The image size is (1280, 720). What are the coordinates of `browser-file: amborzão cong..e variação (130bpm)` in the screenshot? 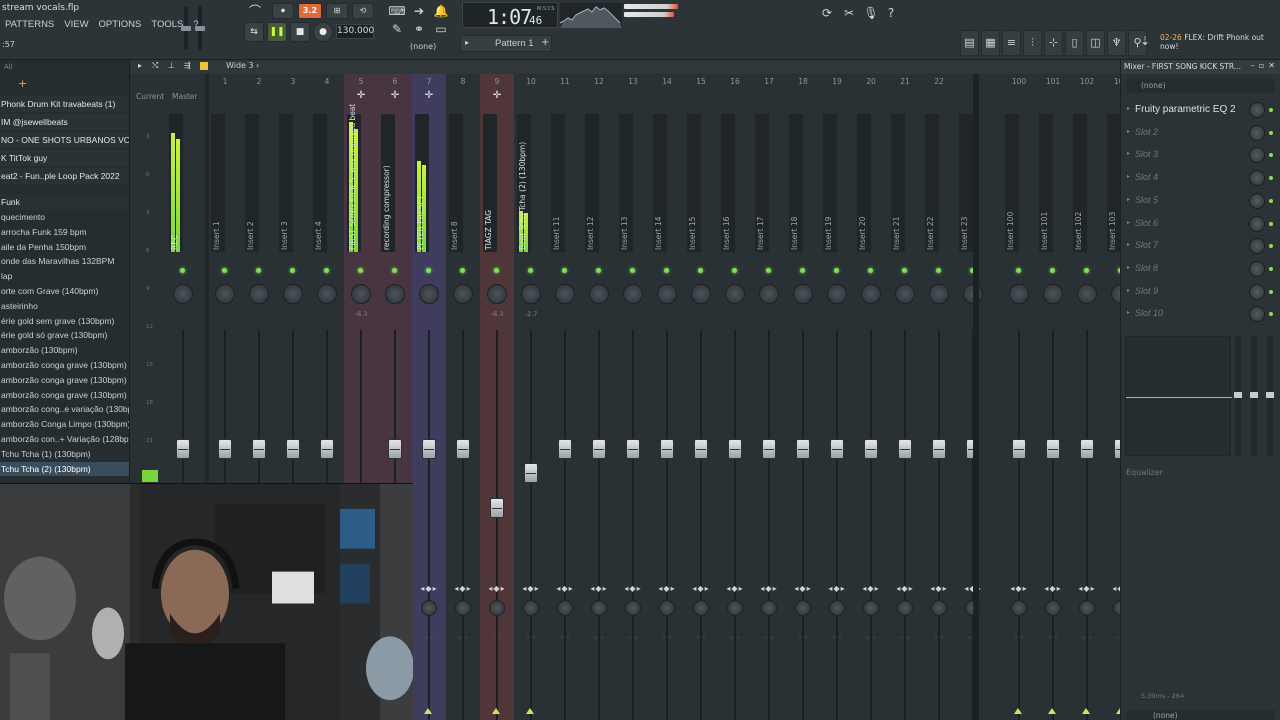 It's located at (64, 409).